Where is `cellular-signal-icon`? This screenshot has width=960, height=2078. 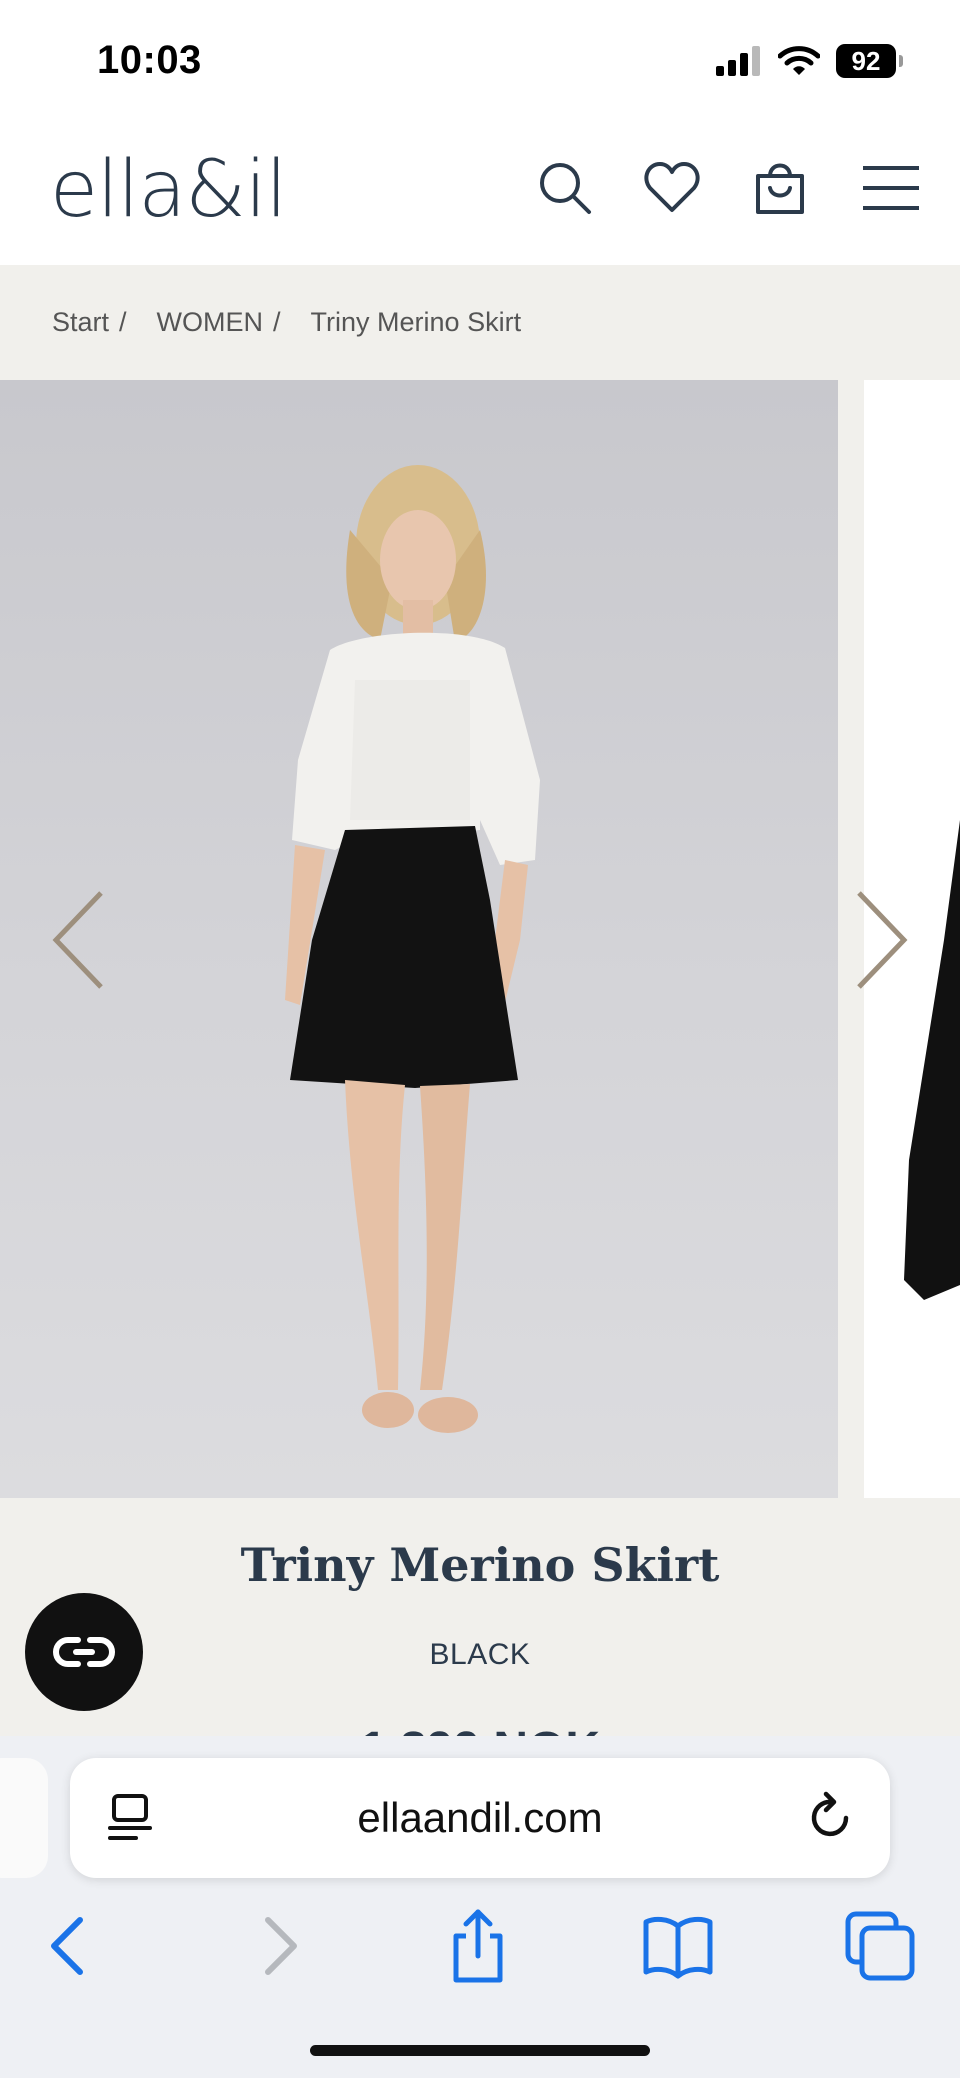 cellular-signal-icon is located at coordinates (738, 61).